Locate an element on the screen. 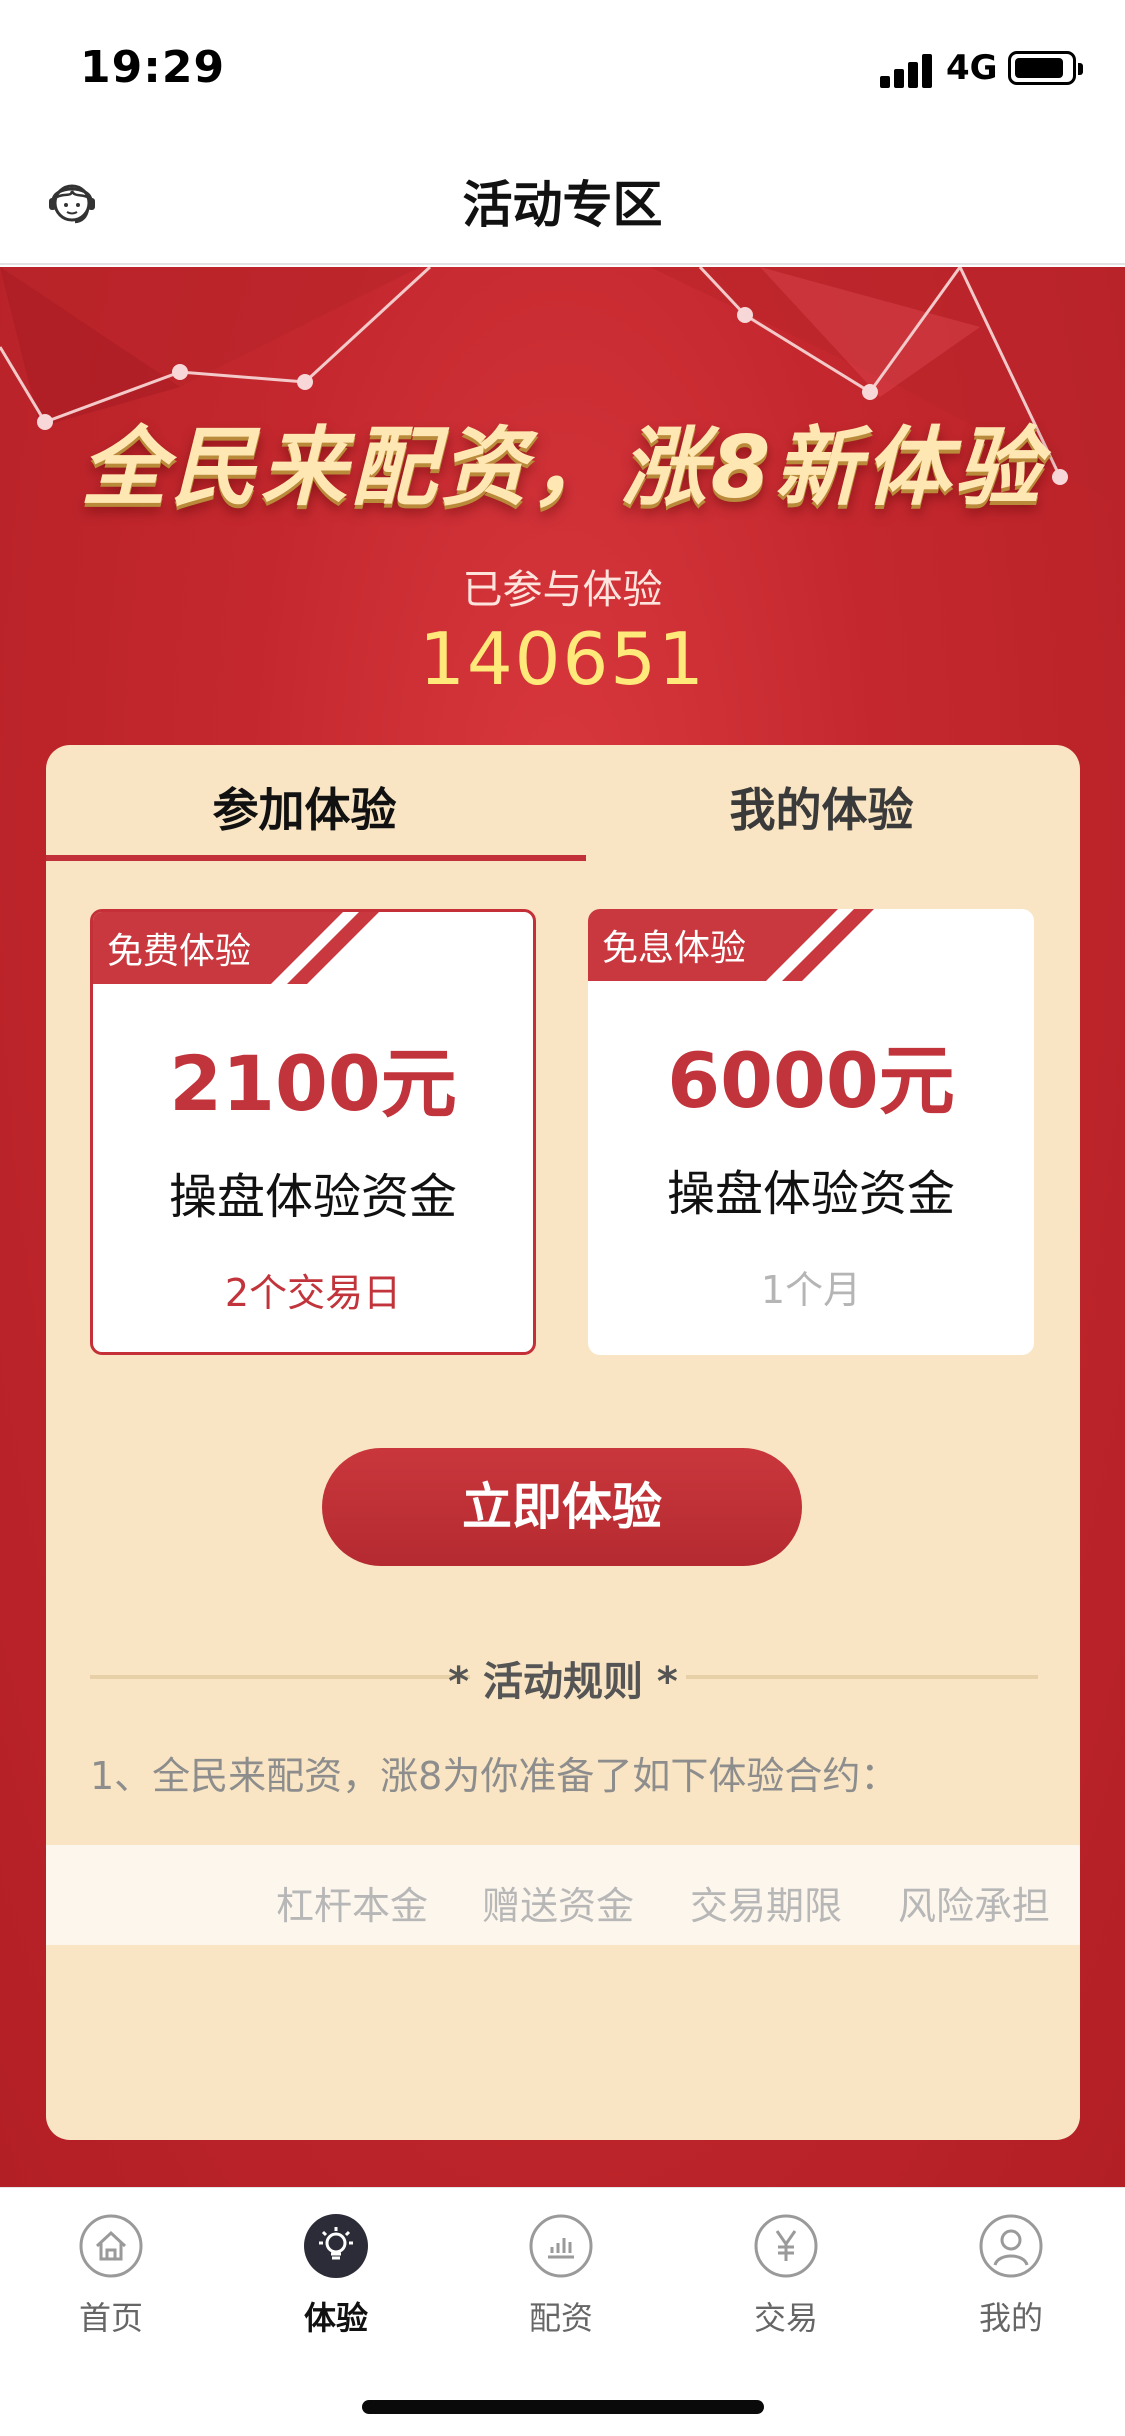 Image resolution: width=1125 pixels, height=2436 pixels. yen-icon is located at coordinates (786, 2246).